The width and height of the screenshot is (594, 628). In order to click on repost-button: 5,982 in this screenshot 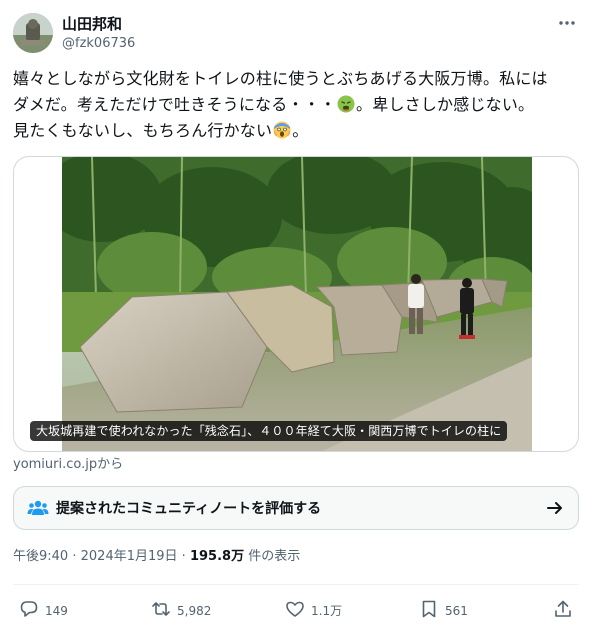, I will do `click(181, 611)`.